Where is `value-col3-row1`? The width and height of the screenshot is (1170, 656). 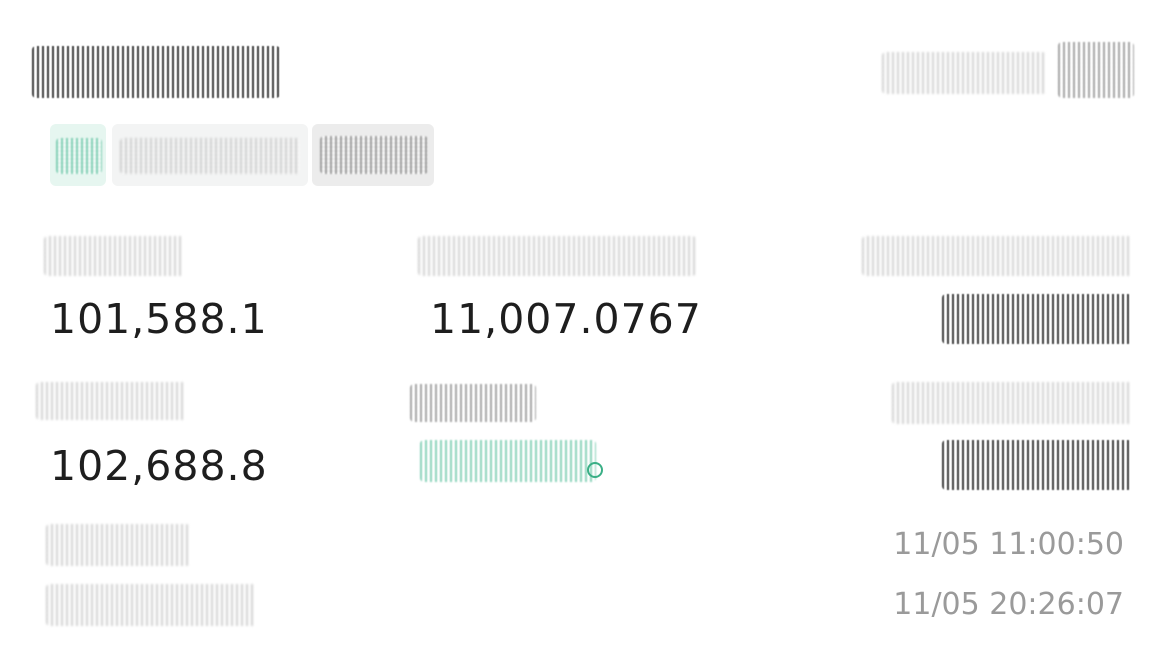 value-col3-row1 is located at coordinates (1037, 319).